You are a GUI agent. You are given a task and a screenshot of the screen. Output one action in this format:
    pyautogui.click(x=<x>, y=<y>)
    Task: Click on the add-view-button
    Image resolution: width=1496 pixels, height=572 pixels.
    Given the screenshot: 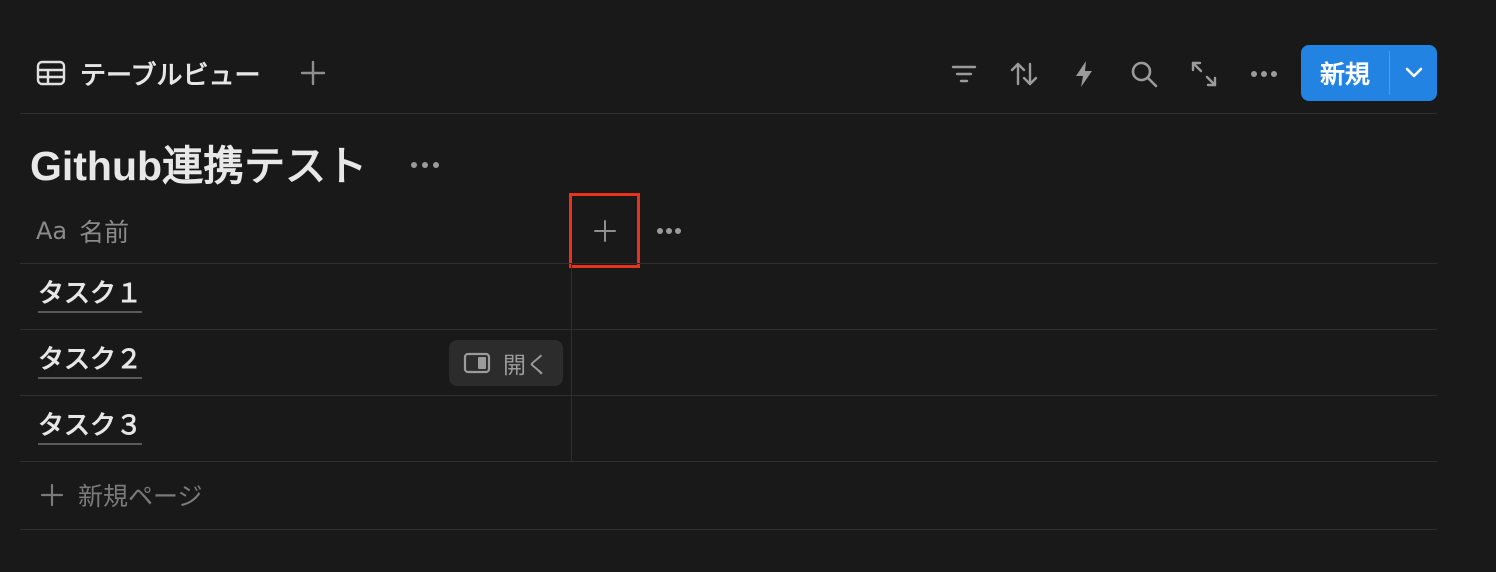 What is the action you would take?
    pyautogui.click(x=313, y=73)
    